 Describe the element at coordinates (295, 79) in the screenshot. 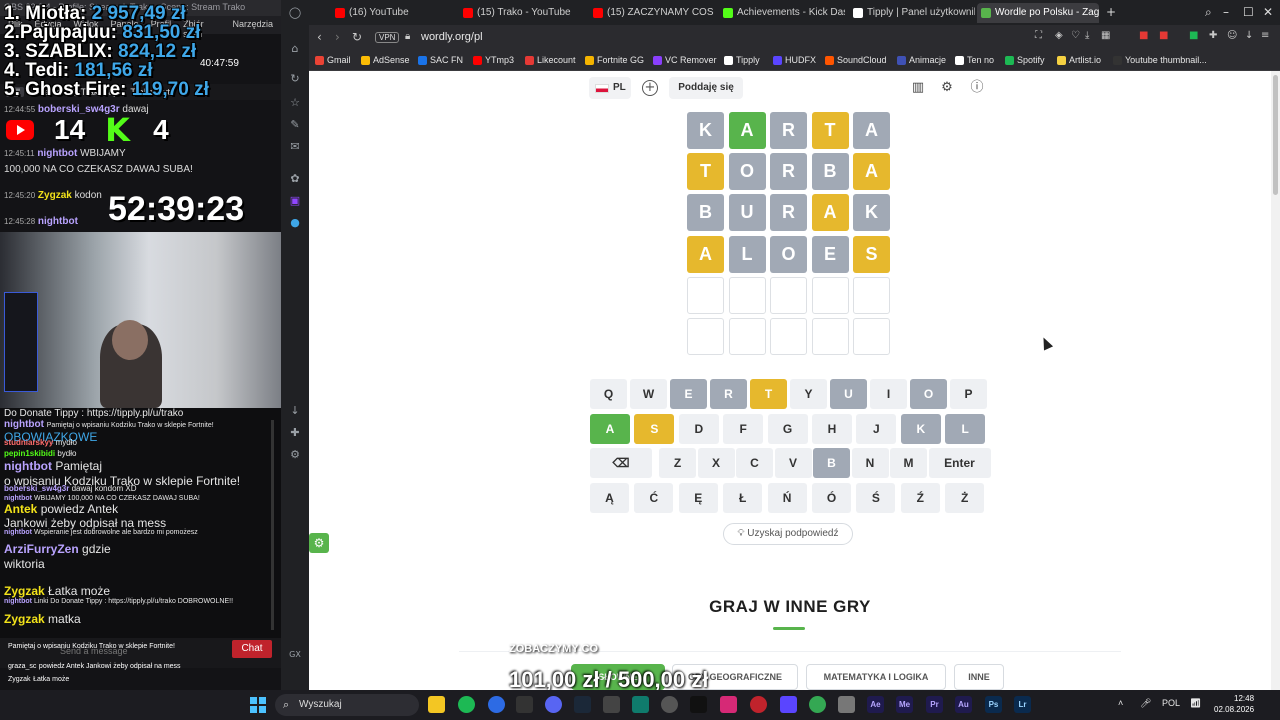

I see `history-icon: ↻` at that location.